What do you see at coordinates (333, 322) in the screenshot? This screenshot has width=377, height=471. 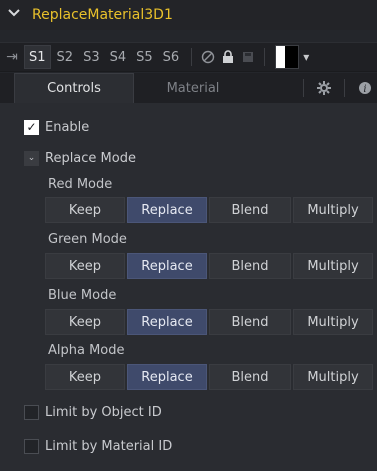 I see `blue-multiply-button: Multiply` at bounding box center [333, 322].